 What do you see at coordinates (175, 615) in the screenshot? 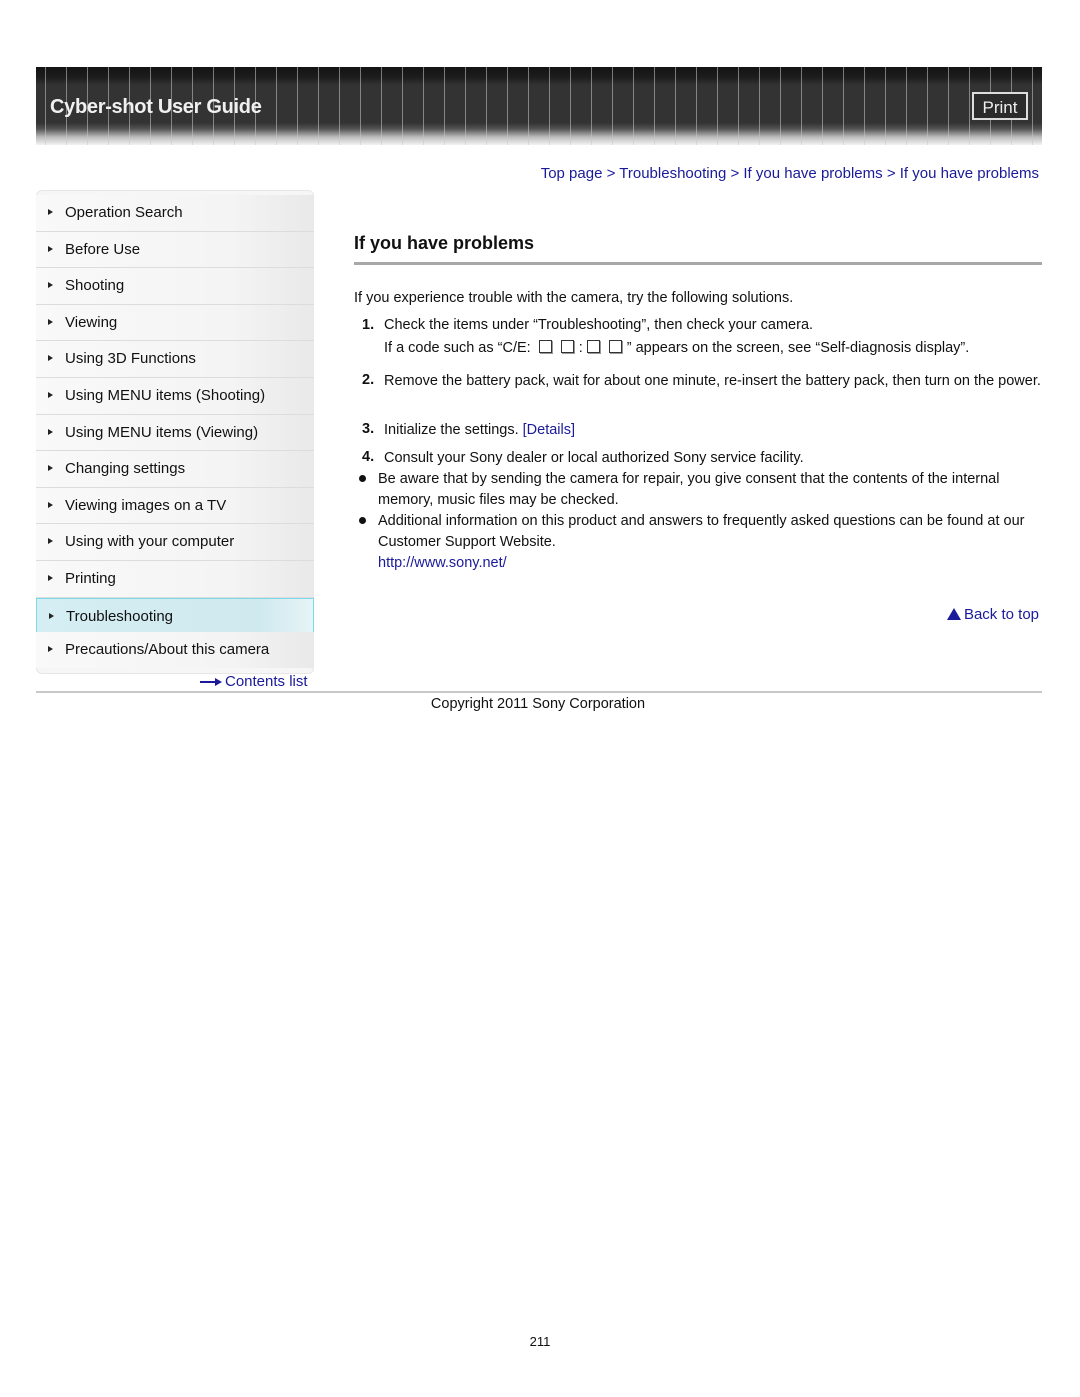
I see `sidebar-item-troubleshooting: Troubleshooting` at bounding box center [175, 615].